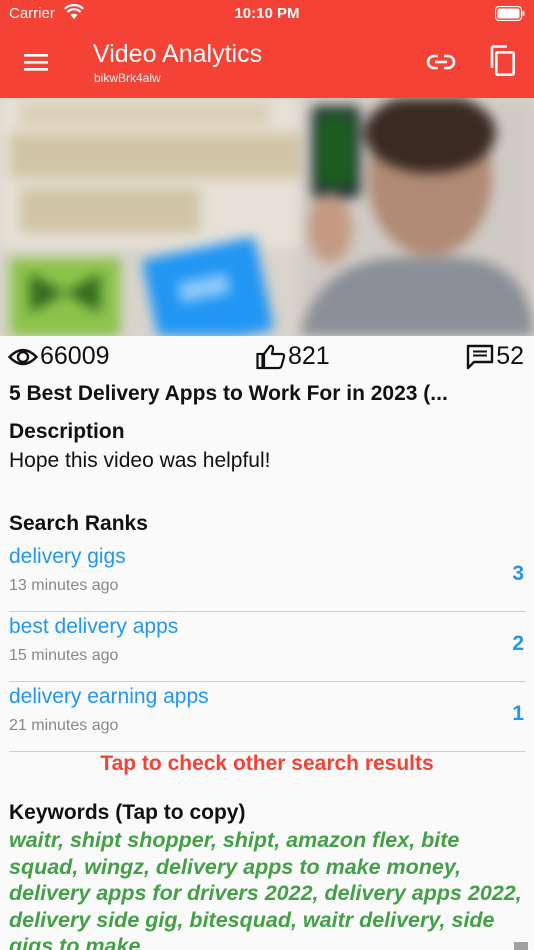  I want to click on rank-row: best delivery apps 15 minutes ago 2, so click(267, 647).